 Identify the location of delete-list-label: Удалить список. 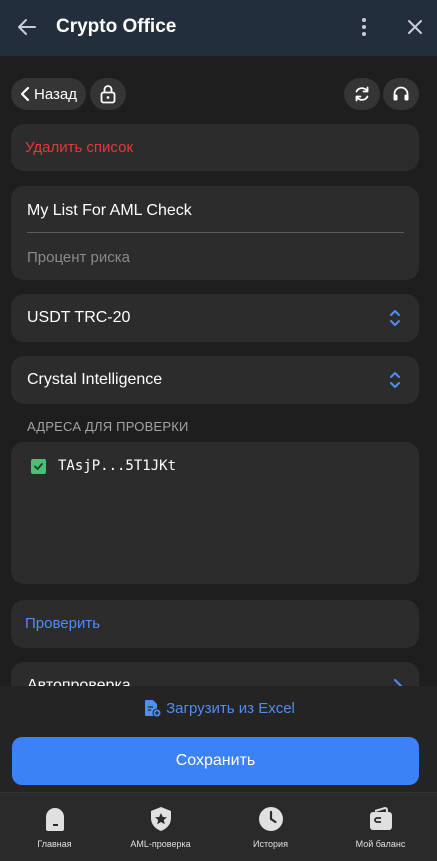
(79, 147).